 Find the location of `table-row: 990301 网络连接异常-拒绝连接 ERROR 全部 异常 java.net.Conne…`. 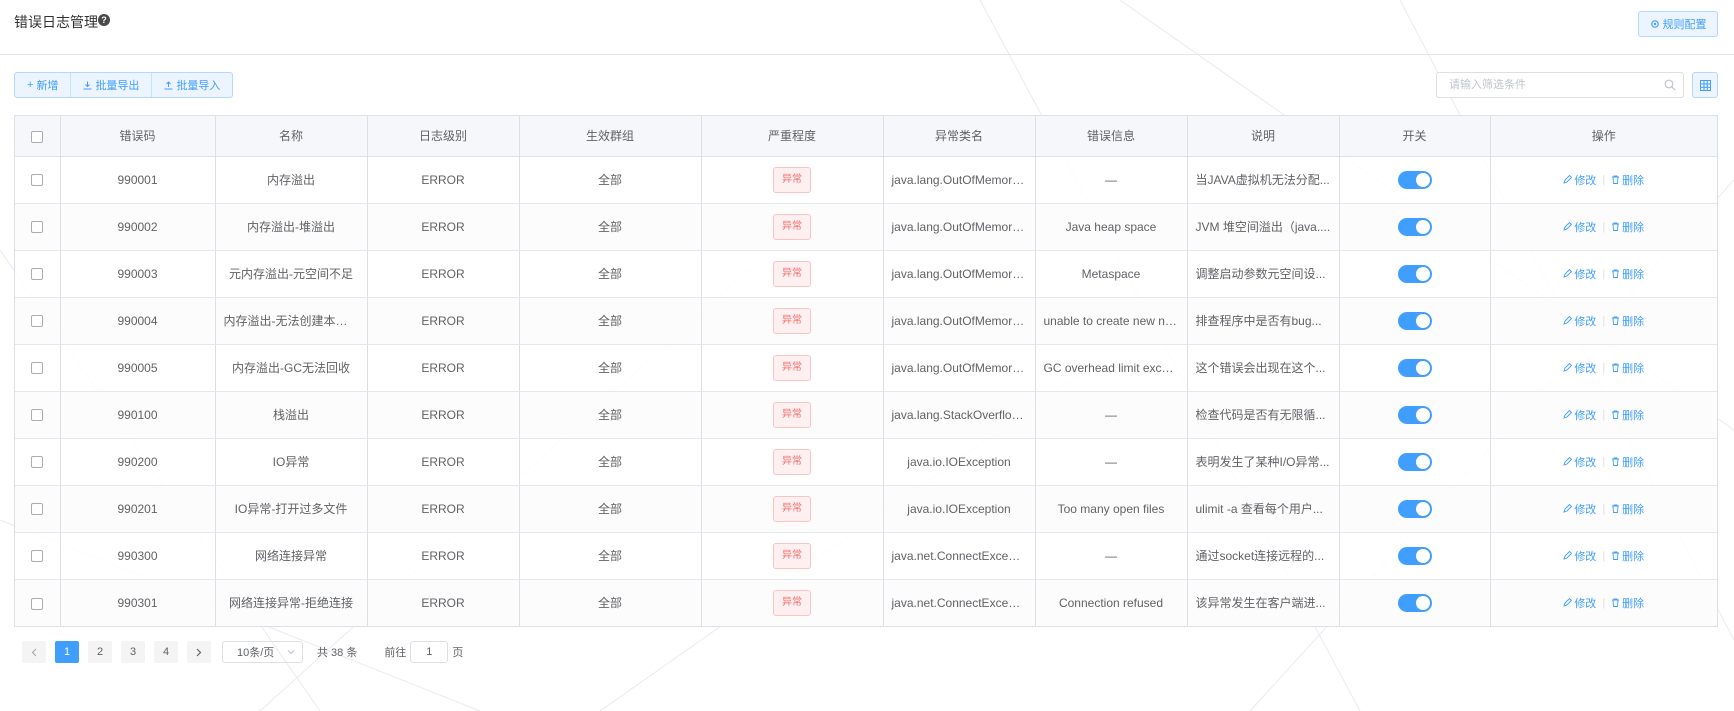

table-row: 990301 网络连接异常-拒绝连接 ERROR 全部 异常 java.net.Conne… is located at coordinates (866, 602).